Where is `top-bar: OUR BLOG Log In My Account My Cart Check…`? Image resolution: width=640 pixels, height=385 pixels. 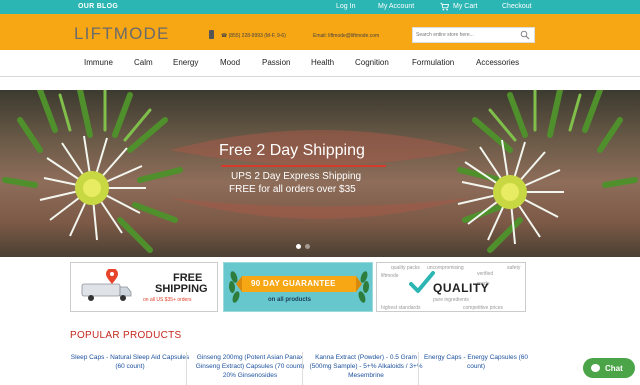 top-bar: OUR BLOG Log In My Account My Cart Check… is located at coordinates (320, 7).